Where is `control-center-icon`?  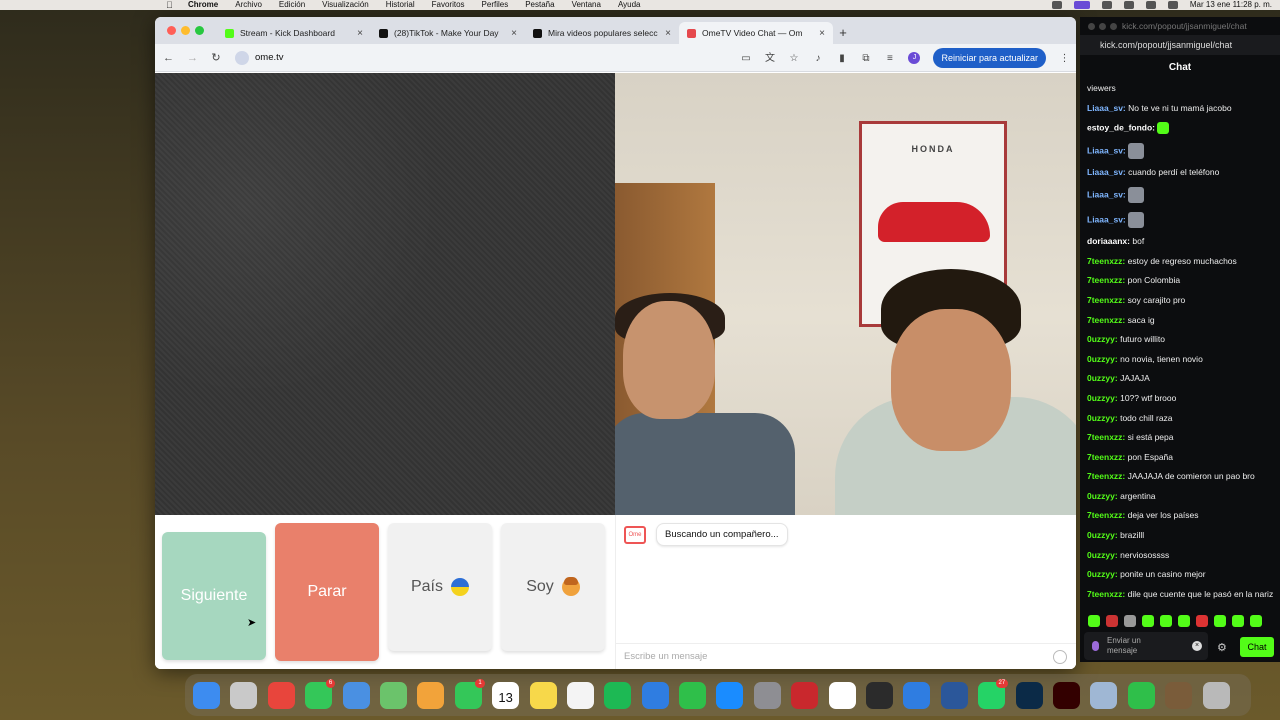 control-center-icon is located at coordinates (1172, 5).